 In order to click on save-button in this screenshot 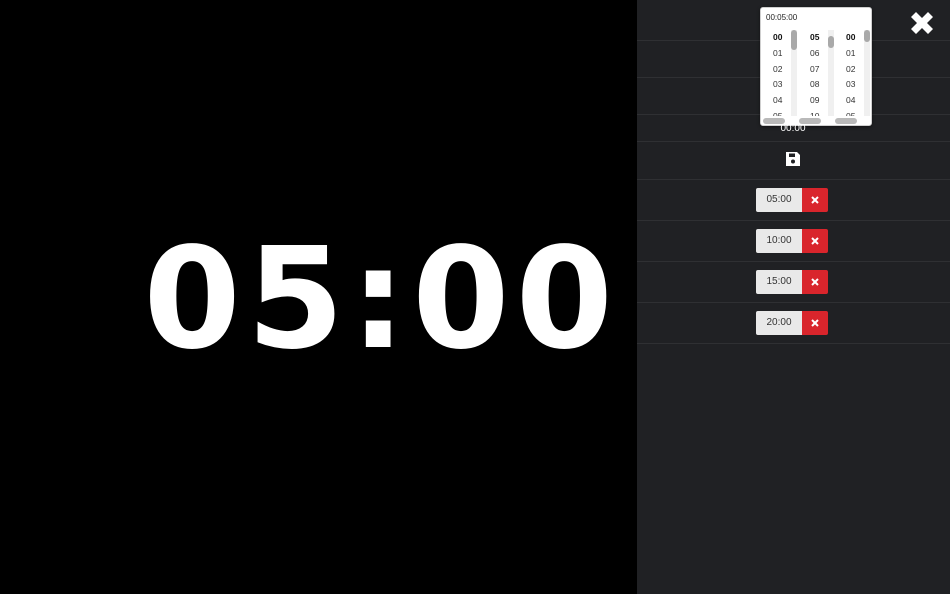, I will do `click(793, 159)`.